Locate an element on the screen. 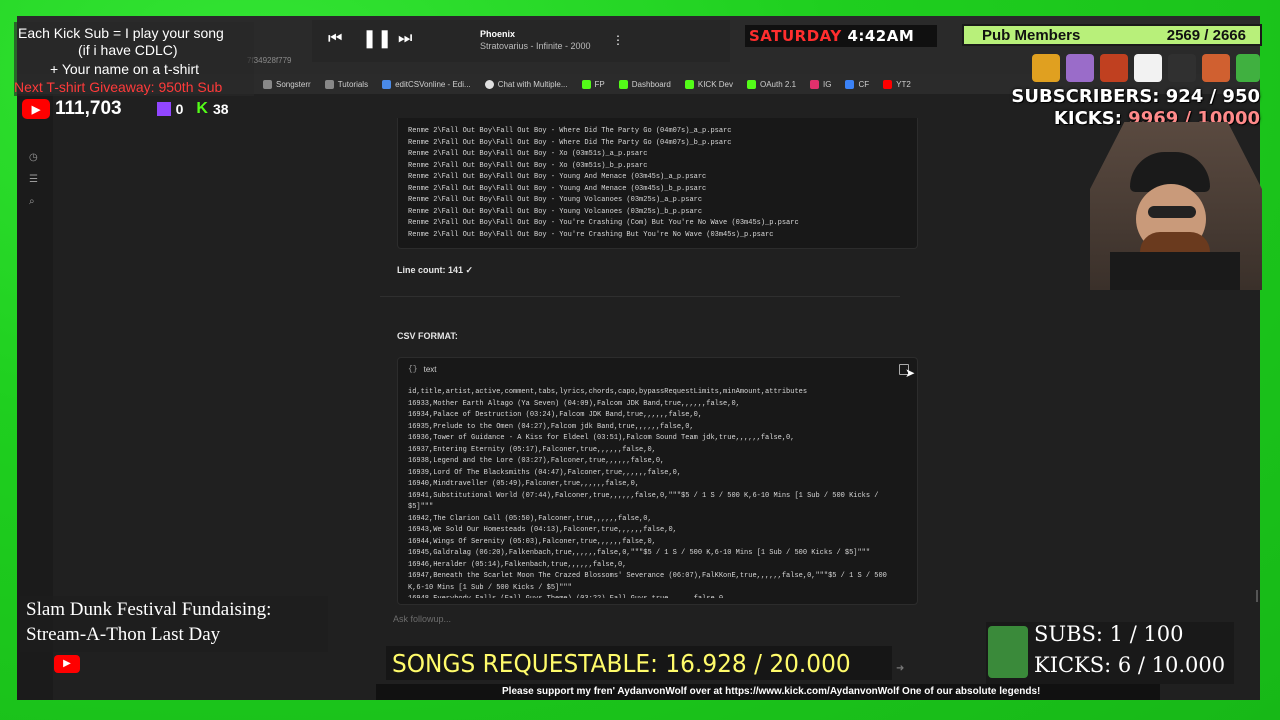 This screenshot has width=1280, height=720. bookmark-ig: IG is located at coordinates (820, 84).